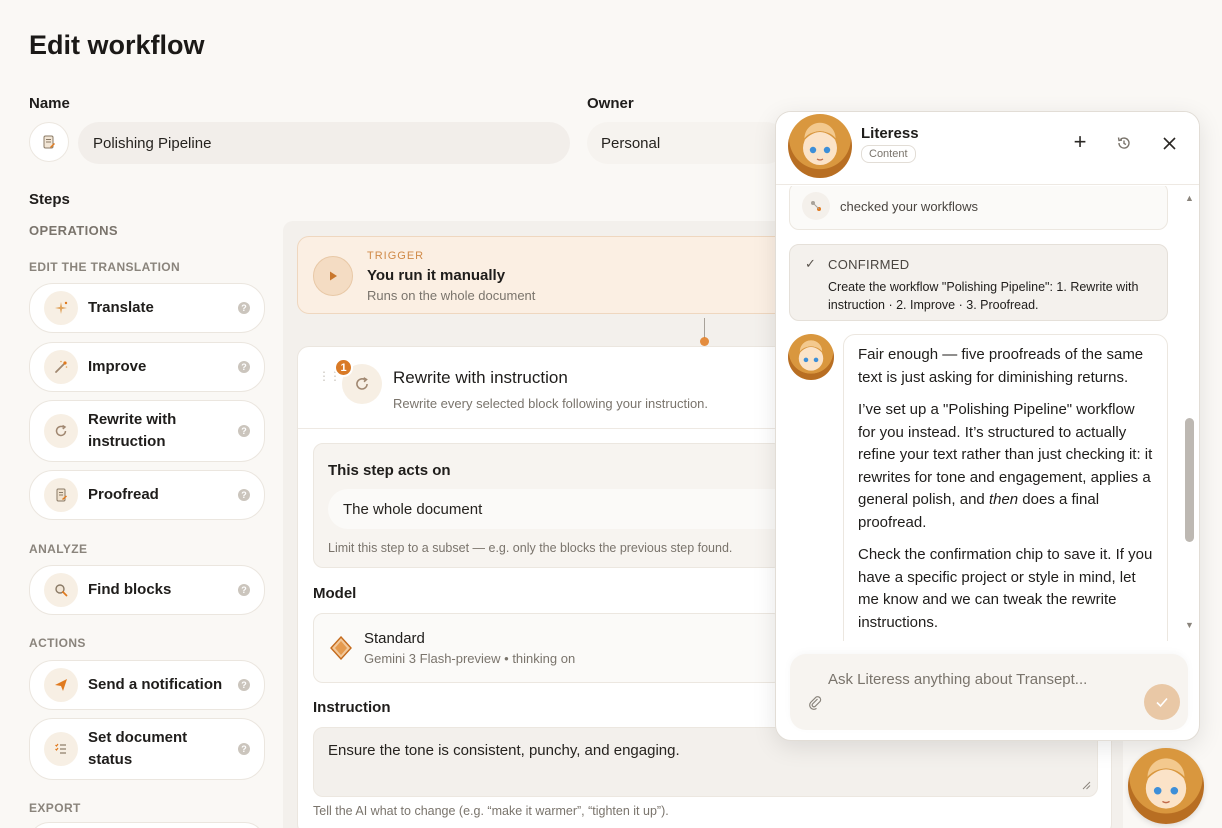 This screenshot has height=828, width=1222. I want to click on play-icon, so click(333, 276).